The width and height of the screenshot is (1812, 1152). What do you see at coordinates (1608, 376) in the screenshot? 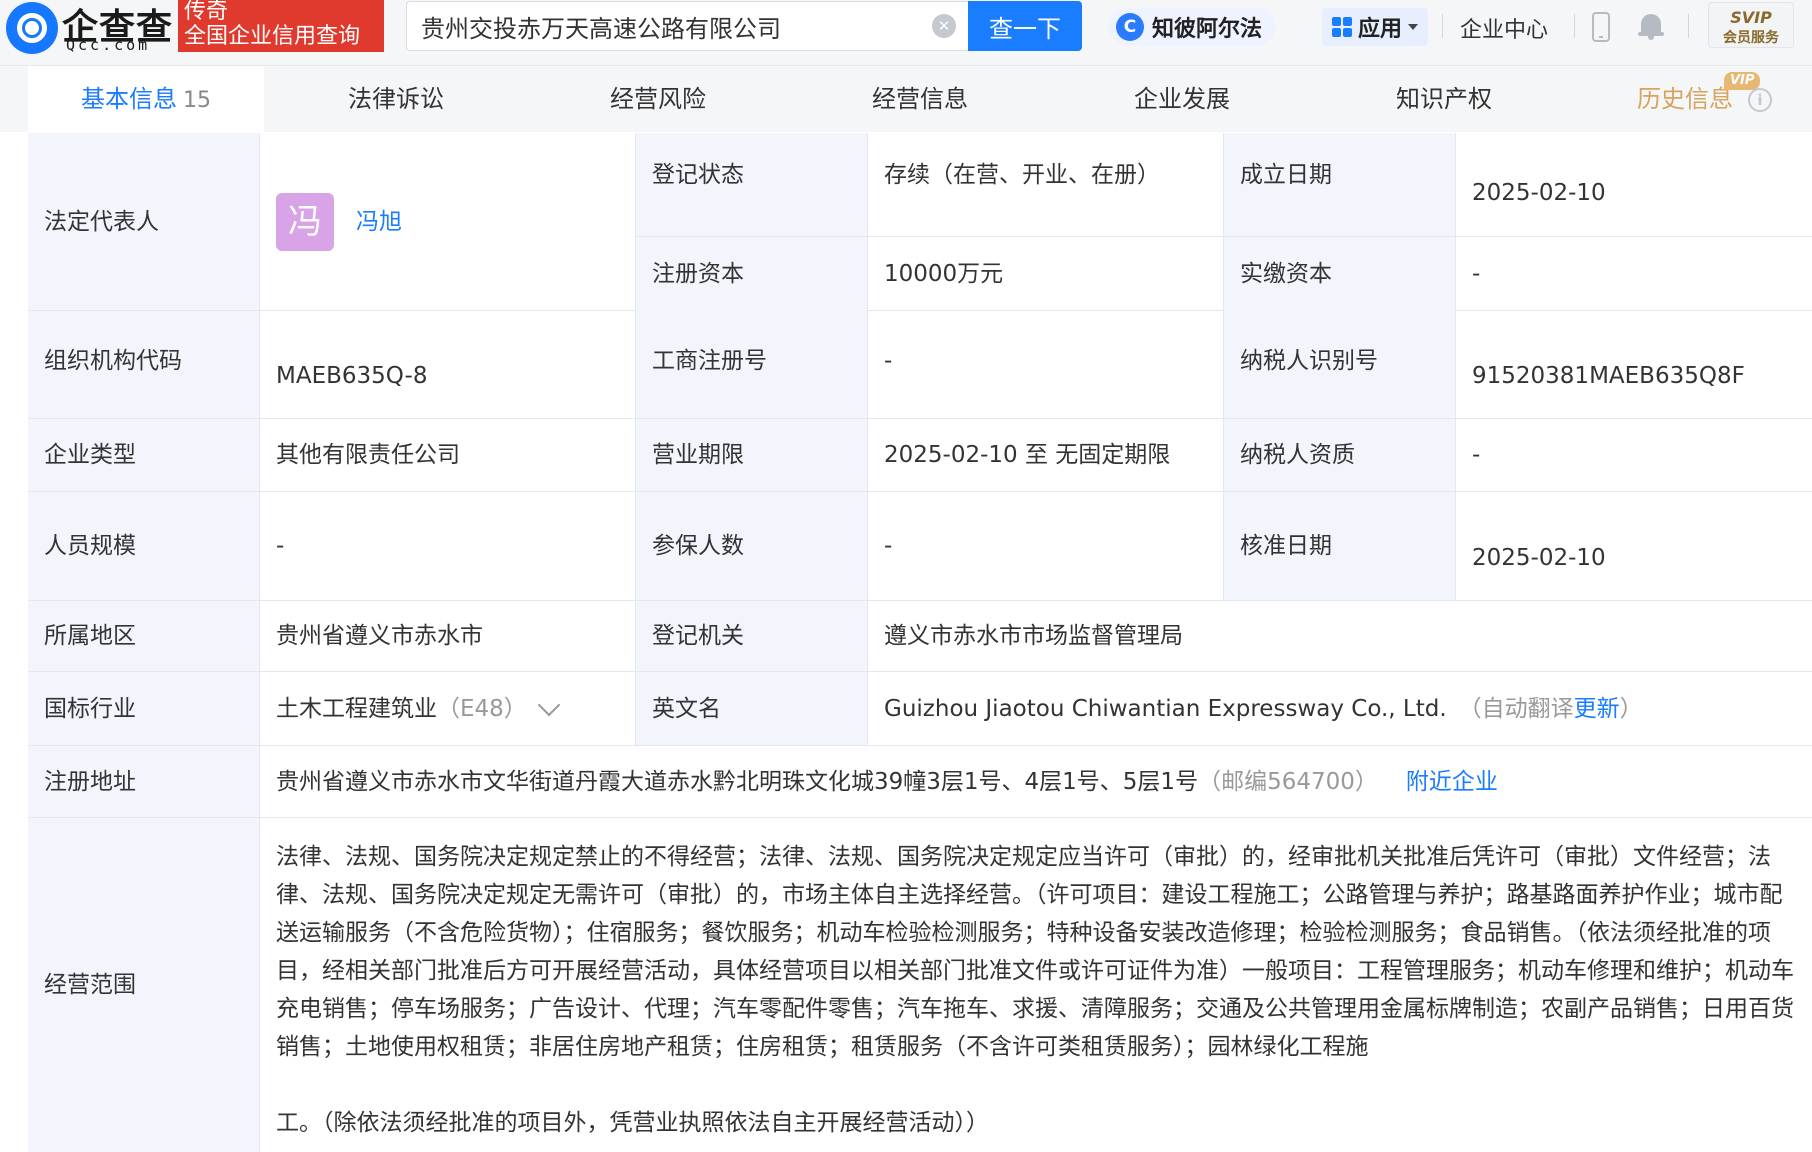
I see `value-tax-id: 91520381MAEB635Q8F` at bounding box center [1608, 376].